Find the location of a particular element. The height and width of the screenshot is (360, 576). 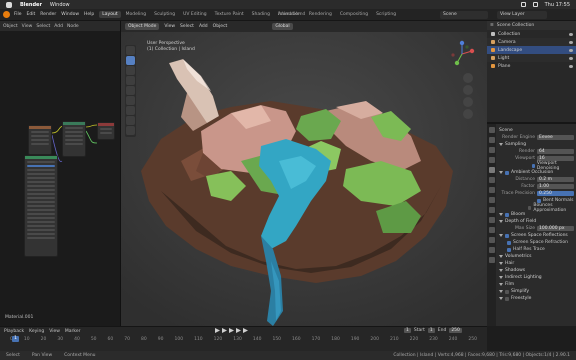

timeline-menu-playback: Playback is located at coordinates (14, 331).